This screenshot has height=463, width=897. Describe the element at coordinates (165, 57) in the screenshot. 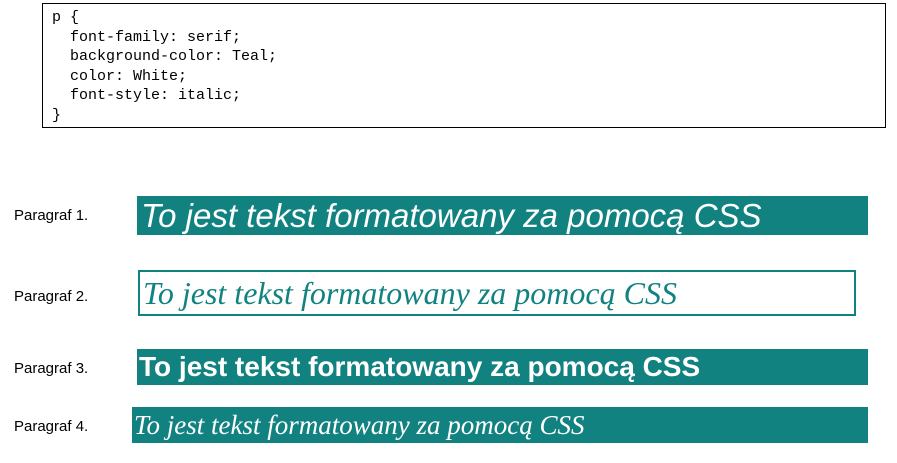

I see `code-line: background-color: Teal;` at that location.